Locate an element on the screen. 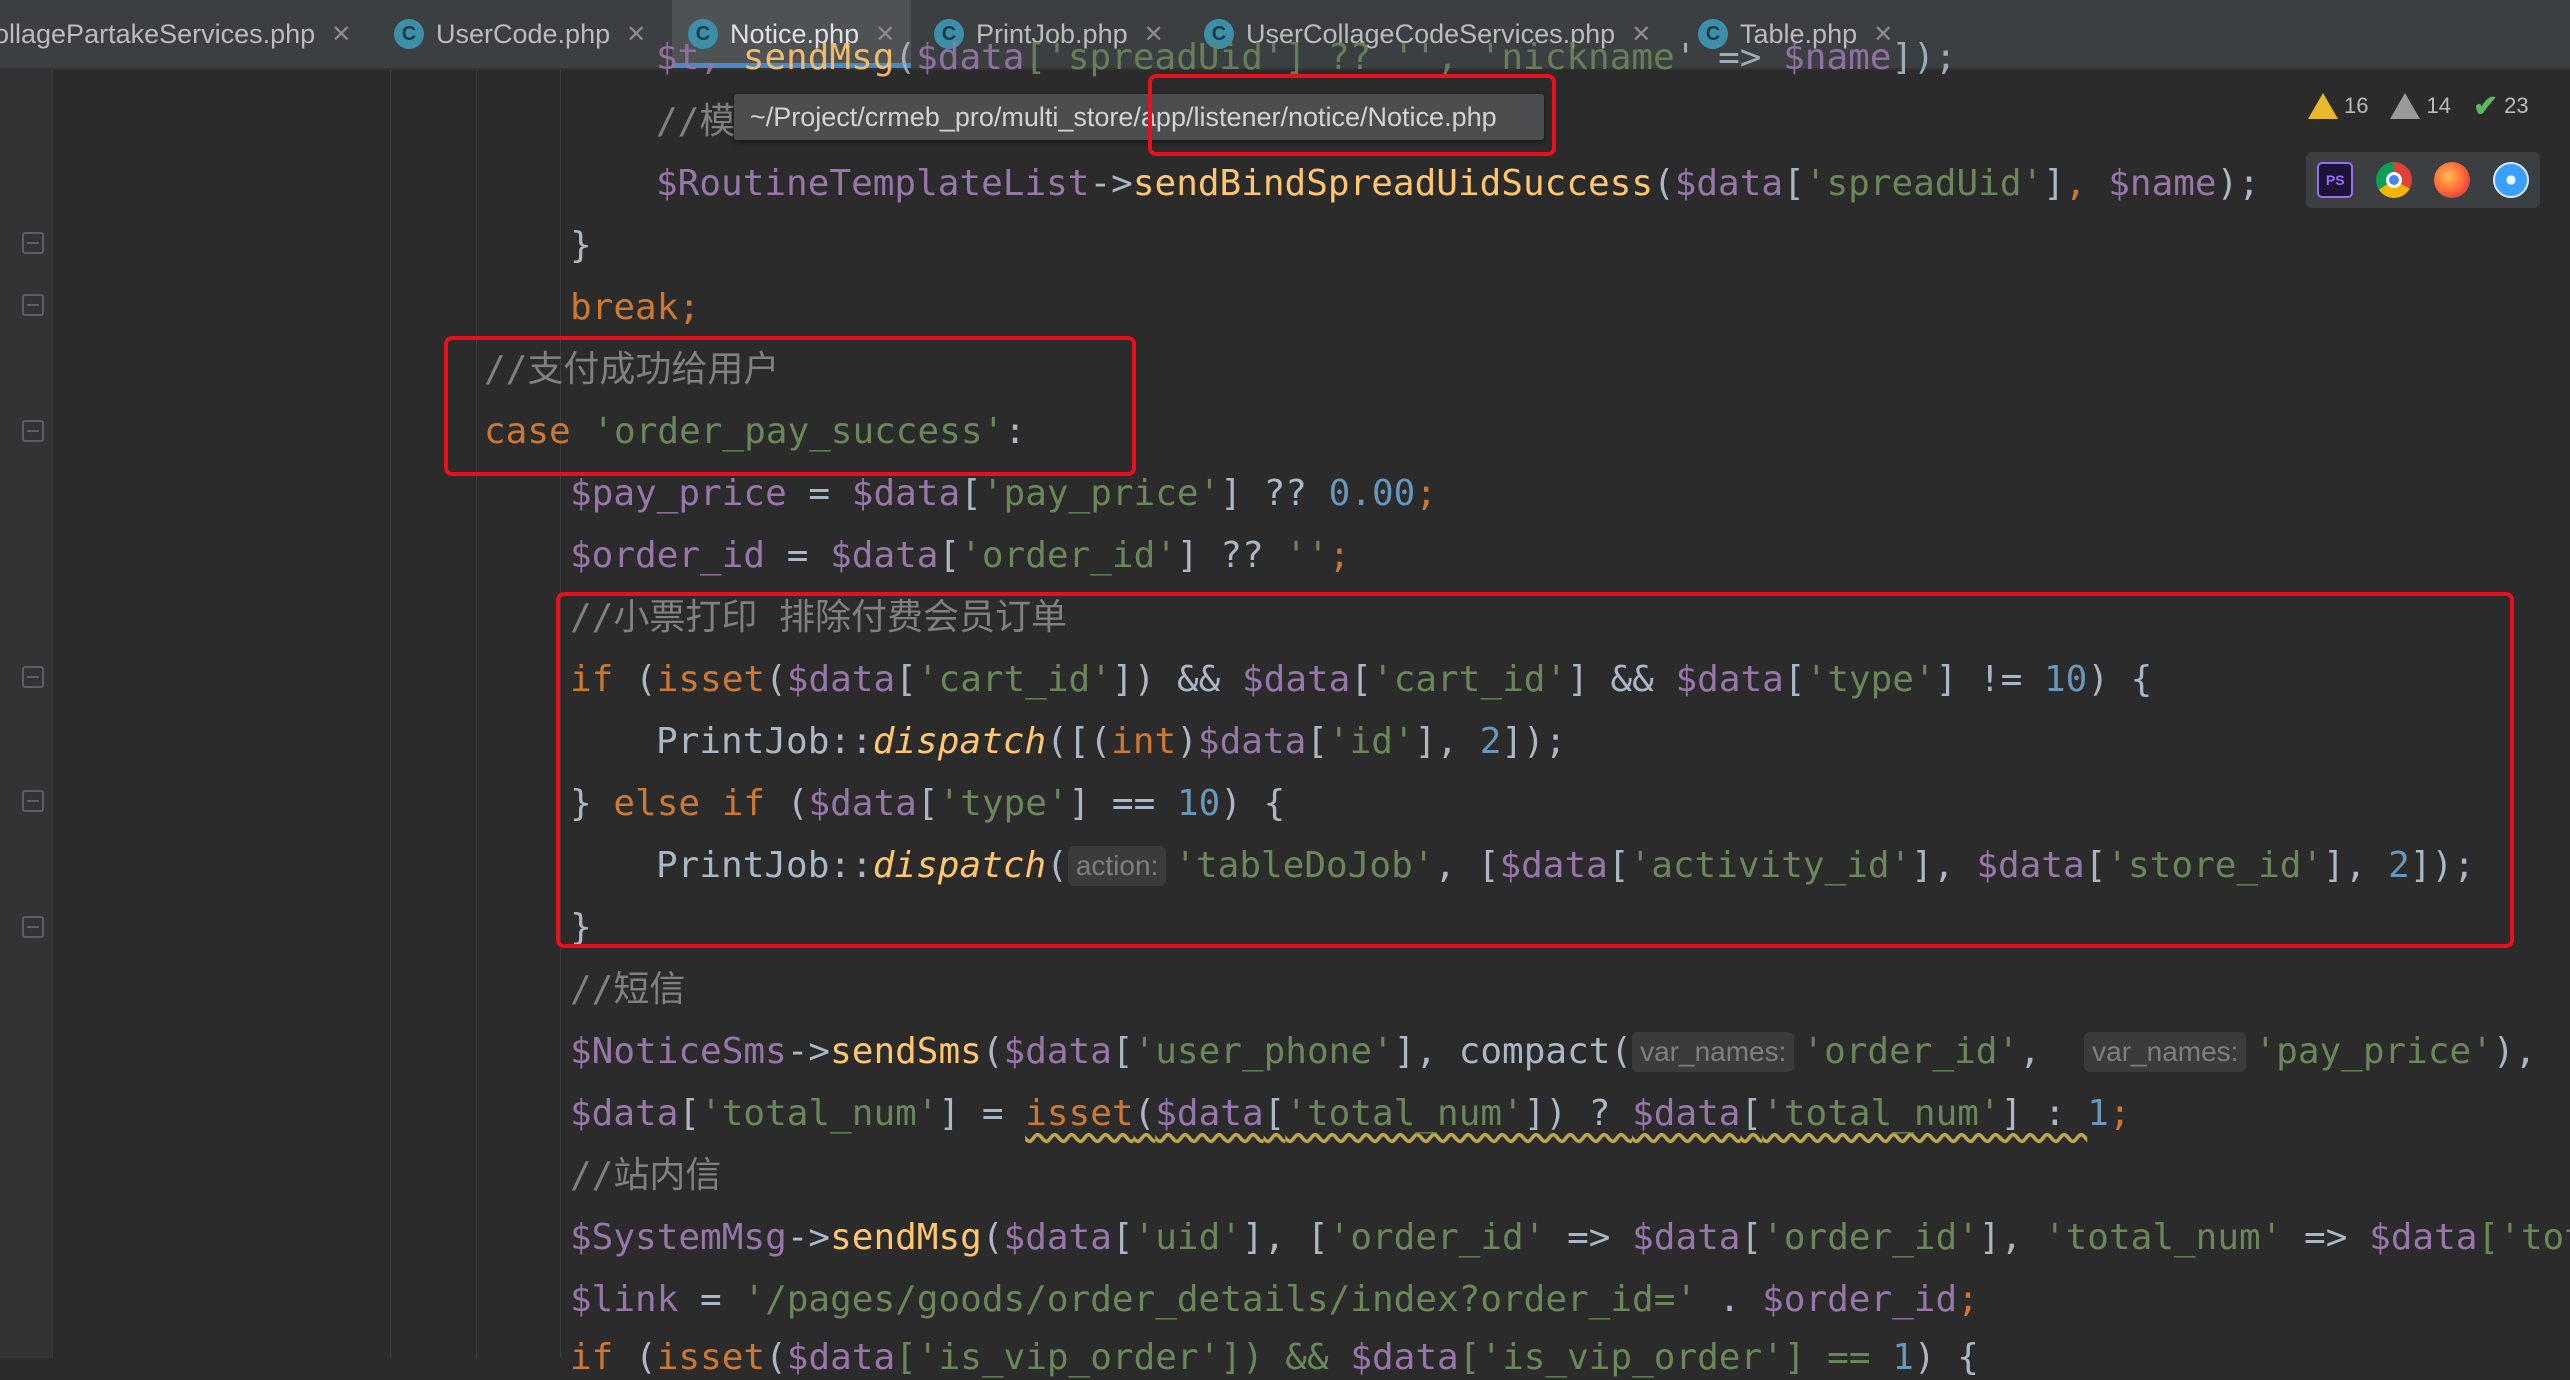 The image size is (2570, 1380). editor-gutter is located at coordinates (26, 714).